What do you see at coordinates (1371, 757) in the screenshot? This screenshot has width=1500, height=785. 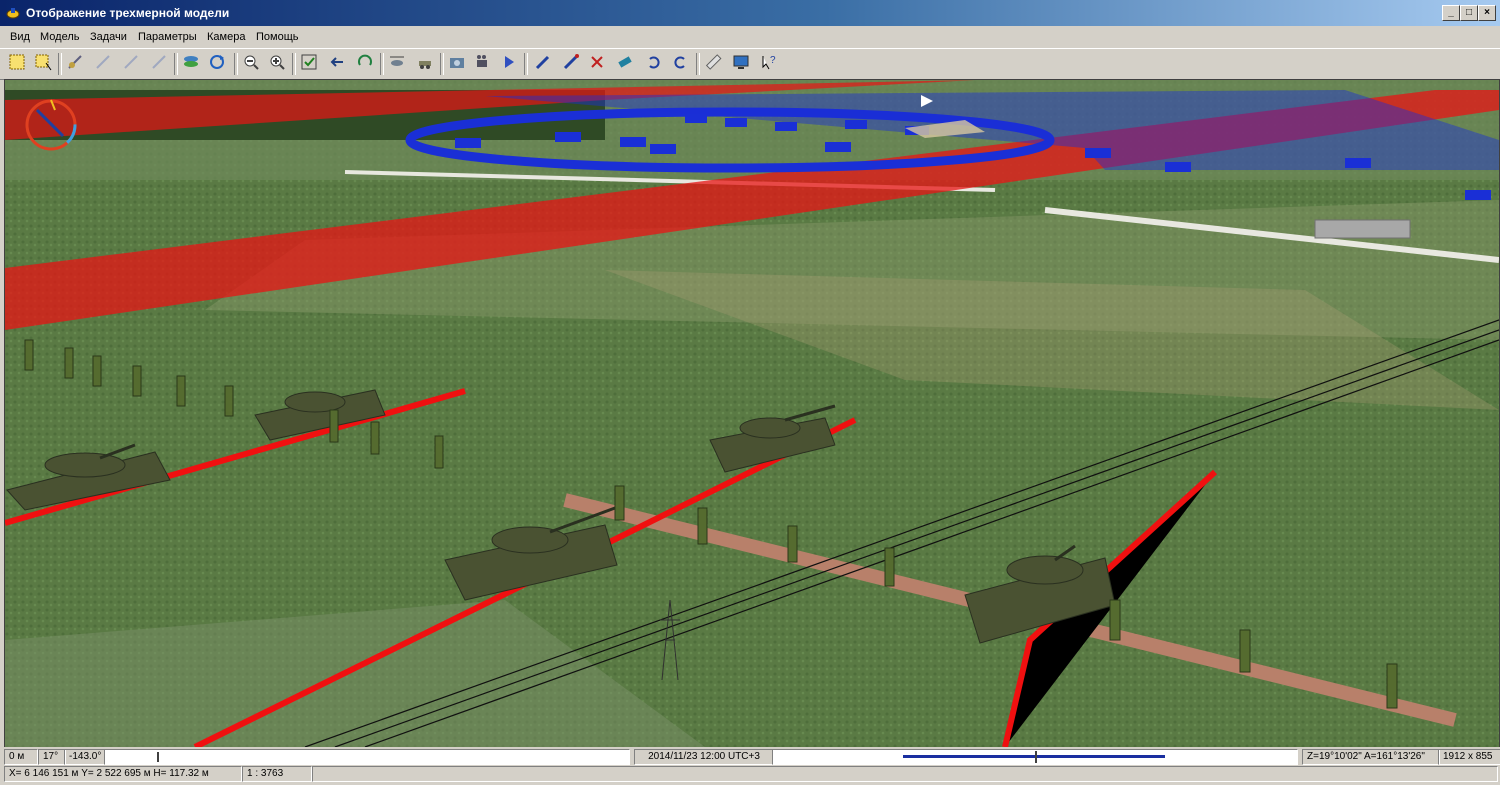 I see `angles-readout: Z=19°10'02" A=161°13'26"` at bounding box center [1371, 757].